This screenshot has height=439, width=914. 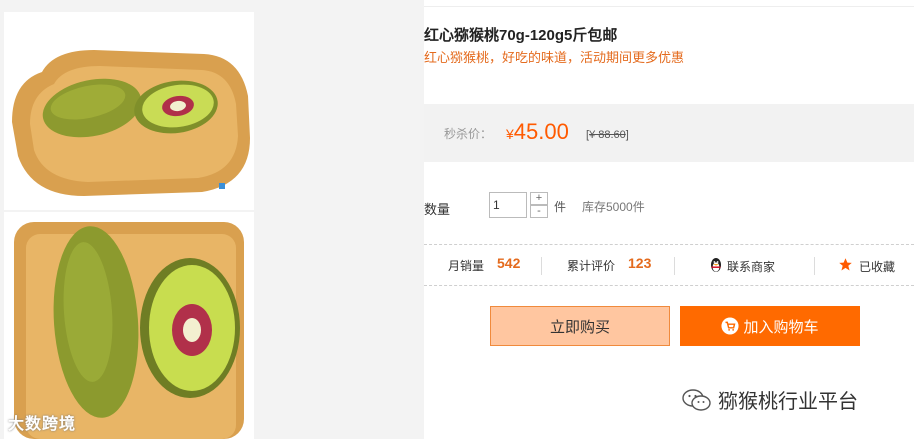 I want to click on price-box: 秒杀价： ¥45.00 [¥ 88.60], so click(x=669, y=133).